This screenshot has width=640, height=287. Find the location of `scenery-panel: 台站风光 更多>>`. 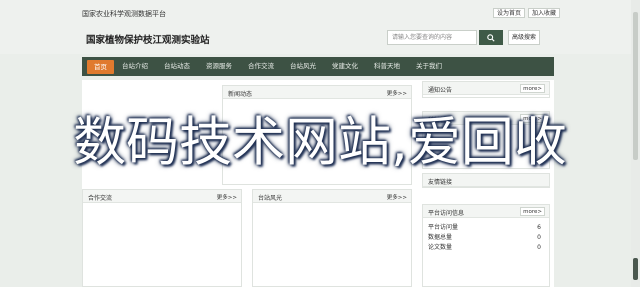

scenery-panel: 台站风光 更多>> is located at coordinates (332, 238).